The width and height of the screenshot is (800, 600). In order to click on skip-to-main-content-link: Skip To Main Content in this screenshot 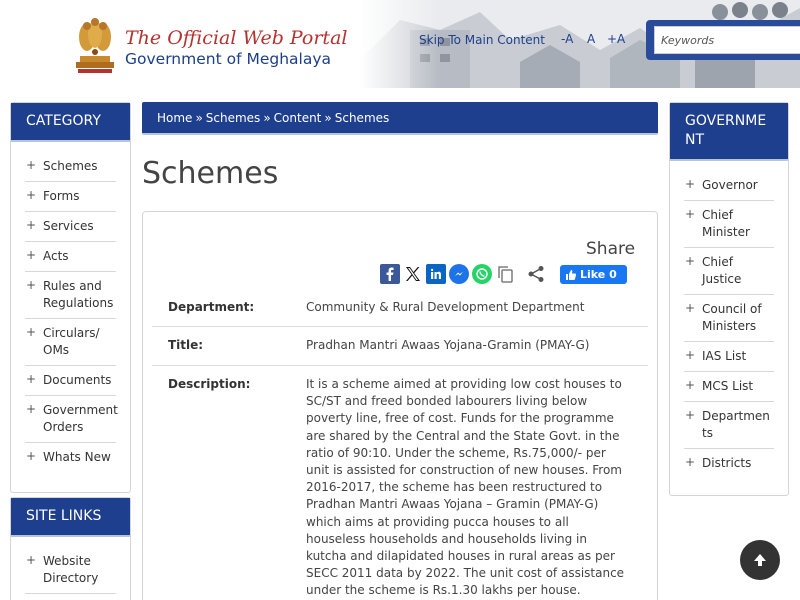, I will do `click(482, 40)`.